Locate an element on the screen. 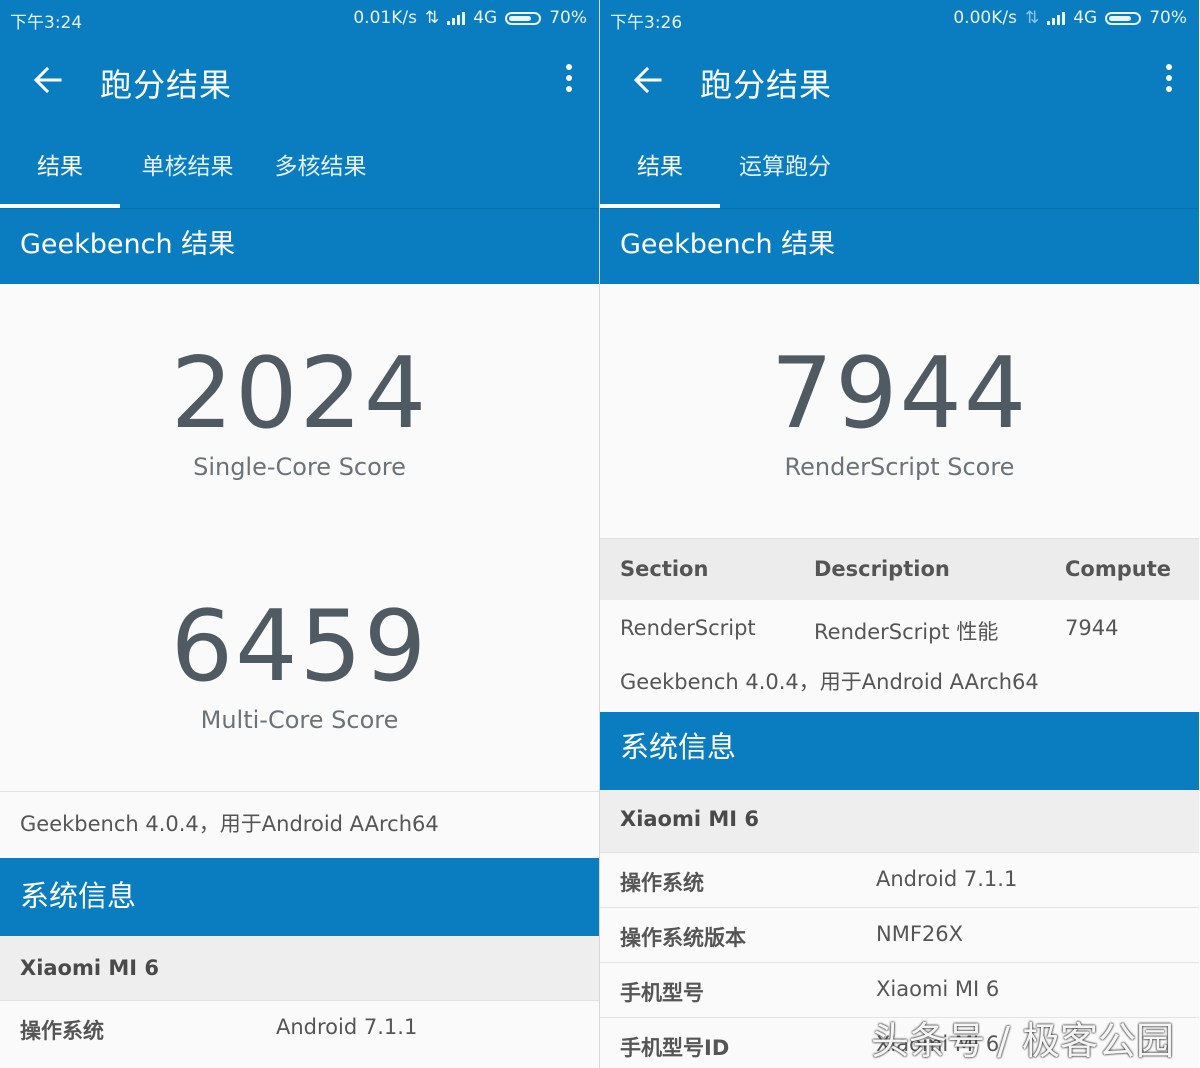  status-time: 下午3:26 is located at coordinates (646, 23).